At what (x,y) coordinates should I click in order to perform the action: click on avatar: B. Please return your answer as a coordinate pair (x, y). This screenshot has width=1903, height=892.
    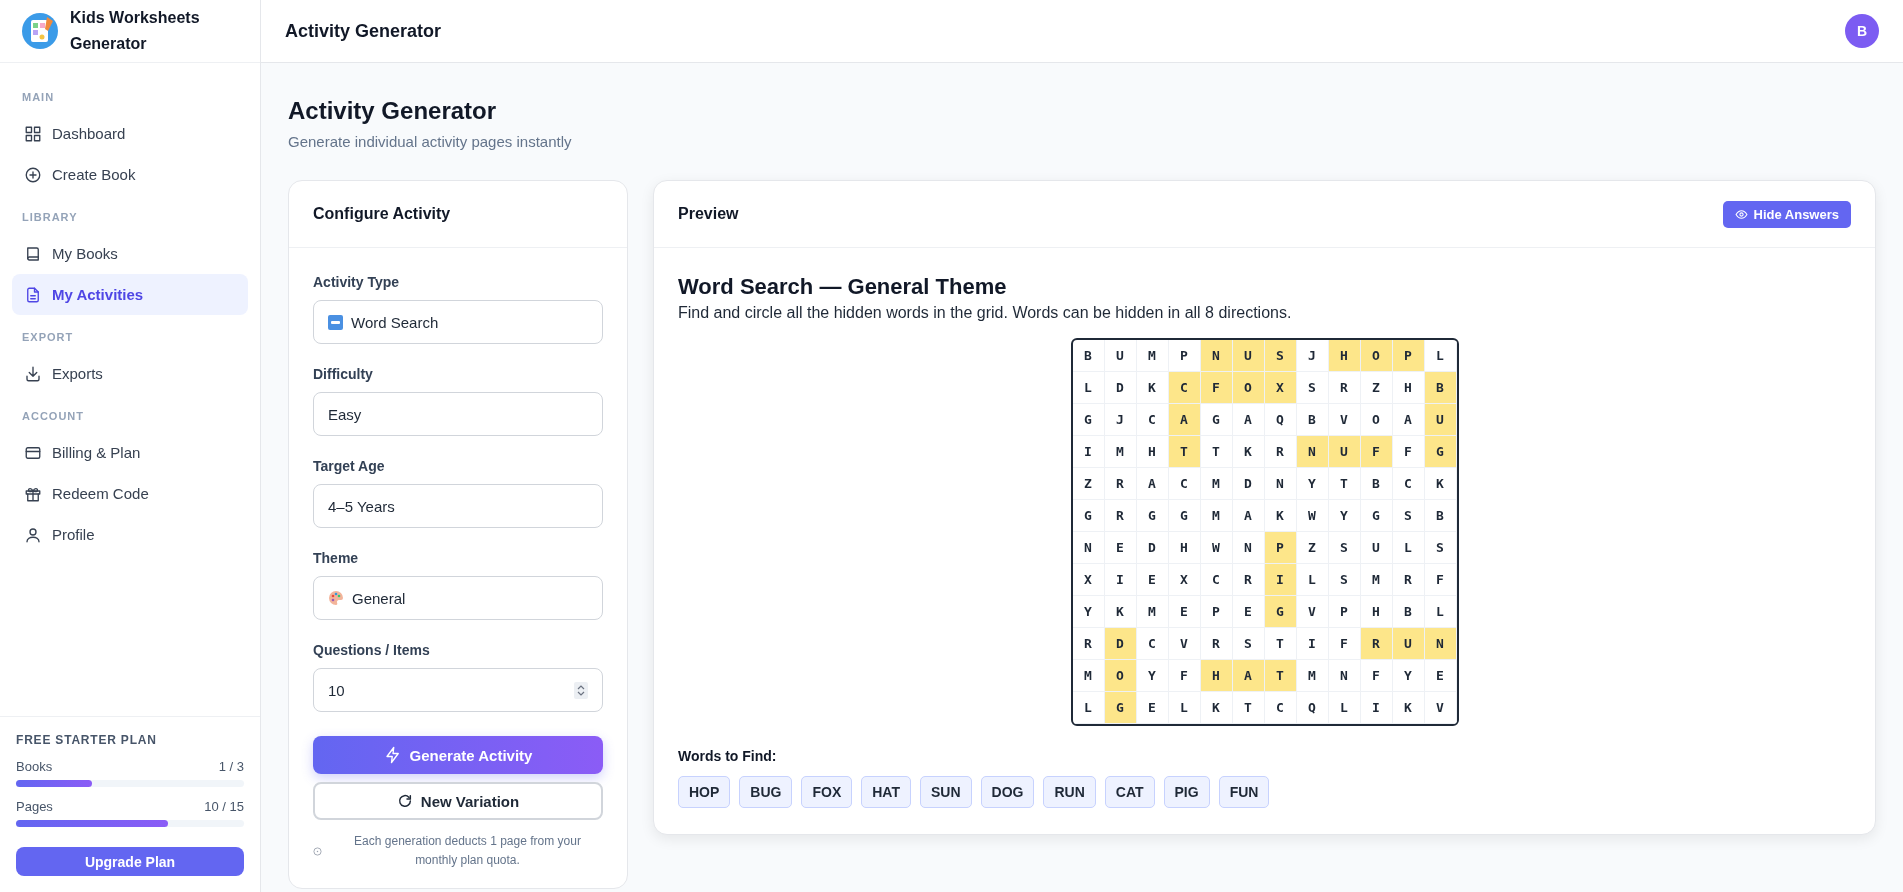
    Looking at the image, I should click on (1862, 31).